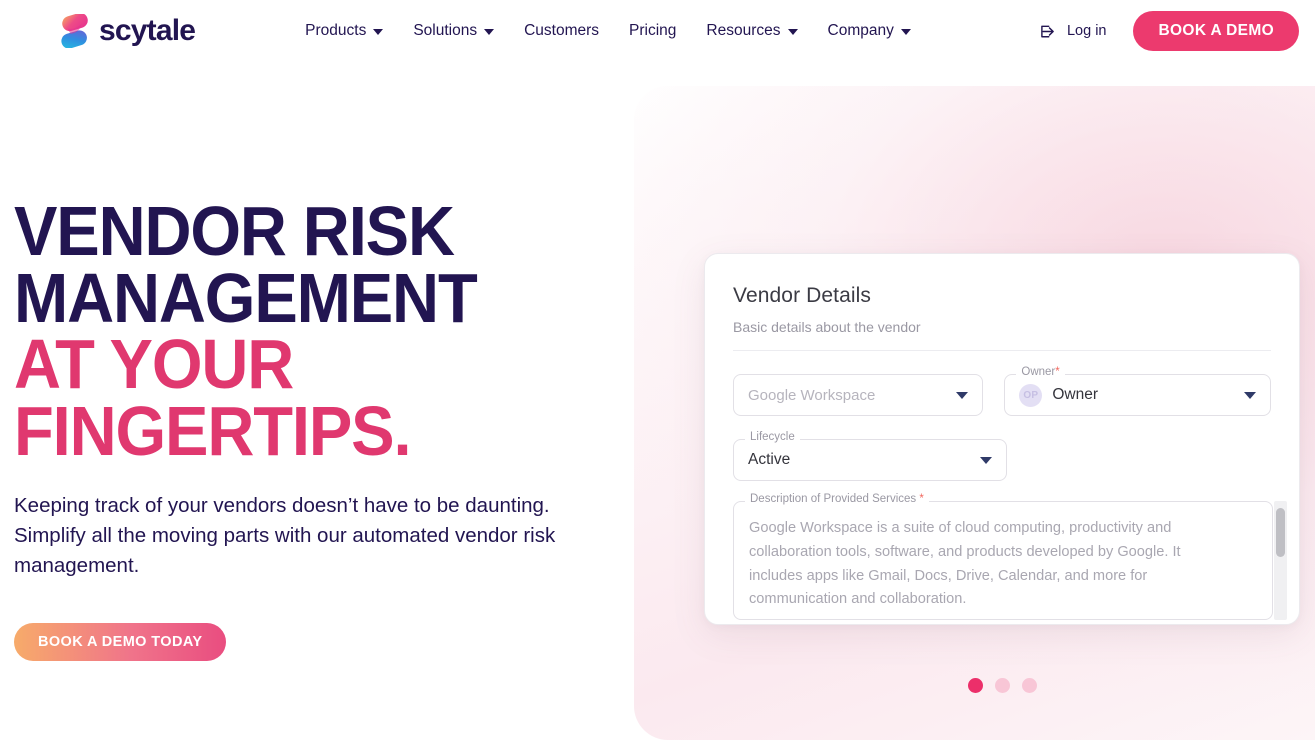  Describe the element at coordinates (336, 30) in the screenshot. I see `nav-label-products: Products` at that location.